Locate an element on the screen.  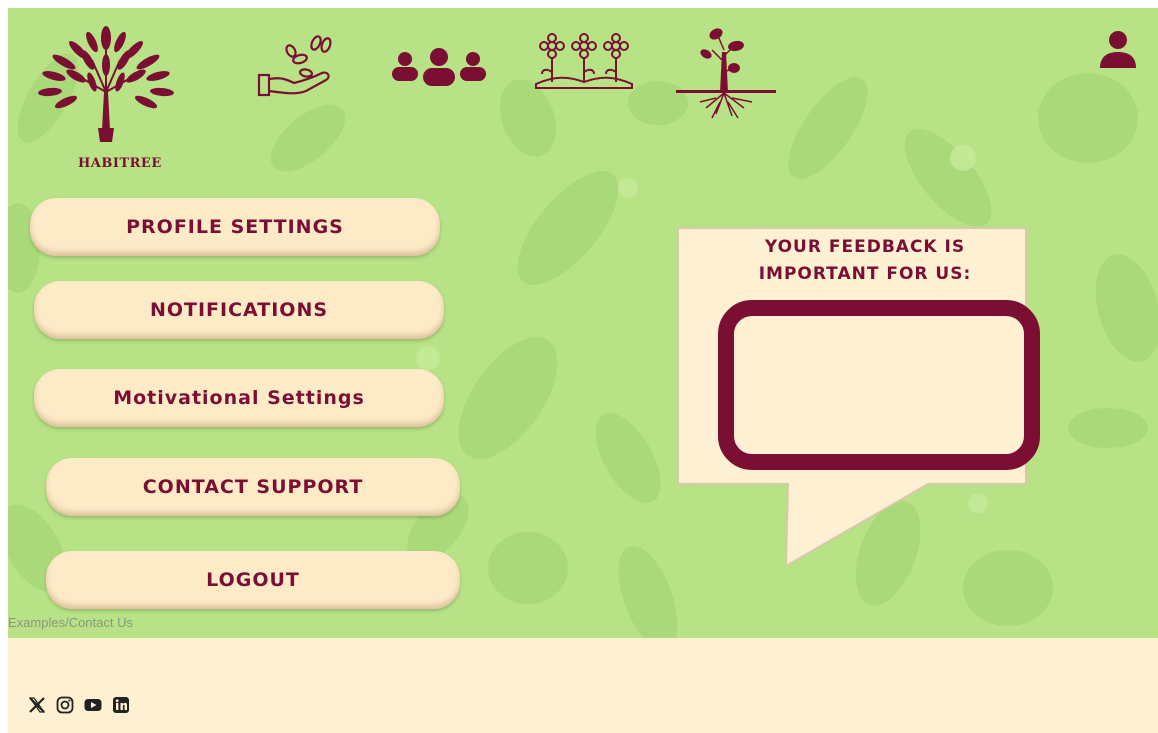
linkedin-icon is located at coordinates (121, 705).